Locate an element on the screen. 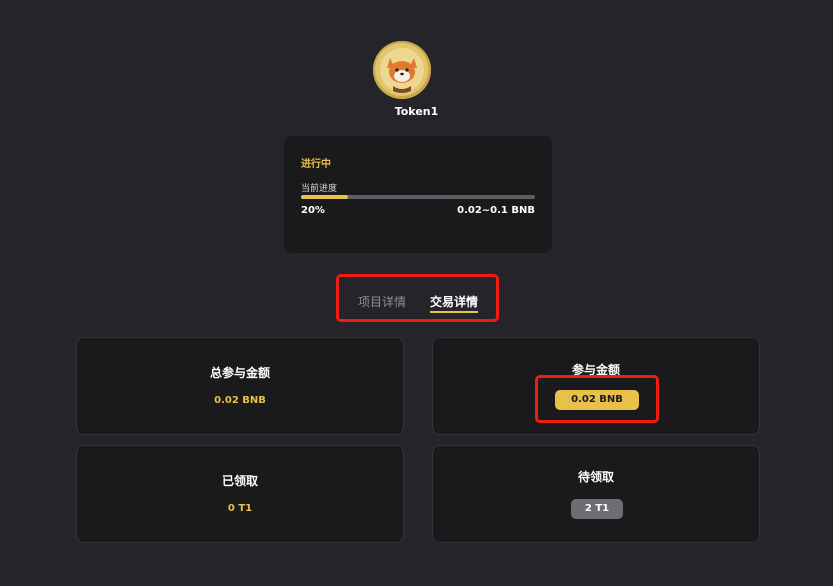 The height and width of the screenshot is (586, 833). participation-value-highlight-box is located at coordinates (597, 399).